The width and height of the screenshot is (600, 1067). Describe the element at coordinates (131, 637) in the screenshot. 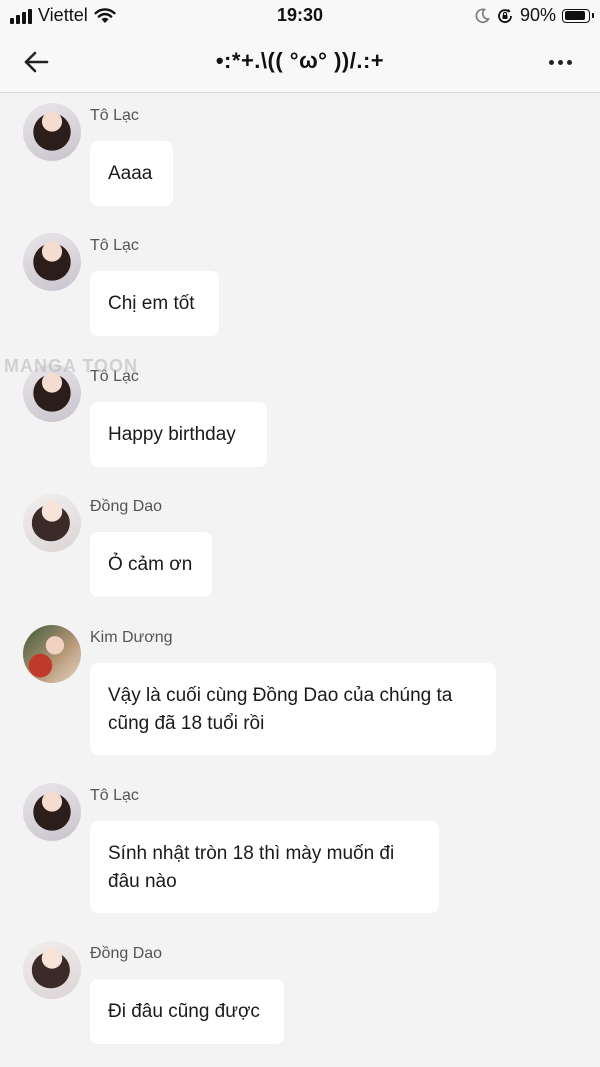

I see `sender-name: Kim Dương` at that location.